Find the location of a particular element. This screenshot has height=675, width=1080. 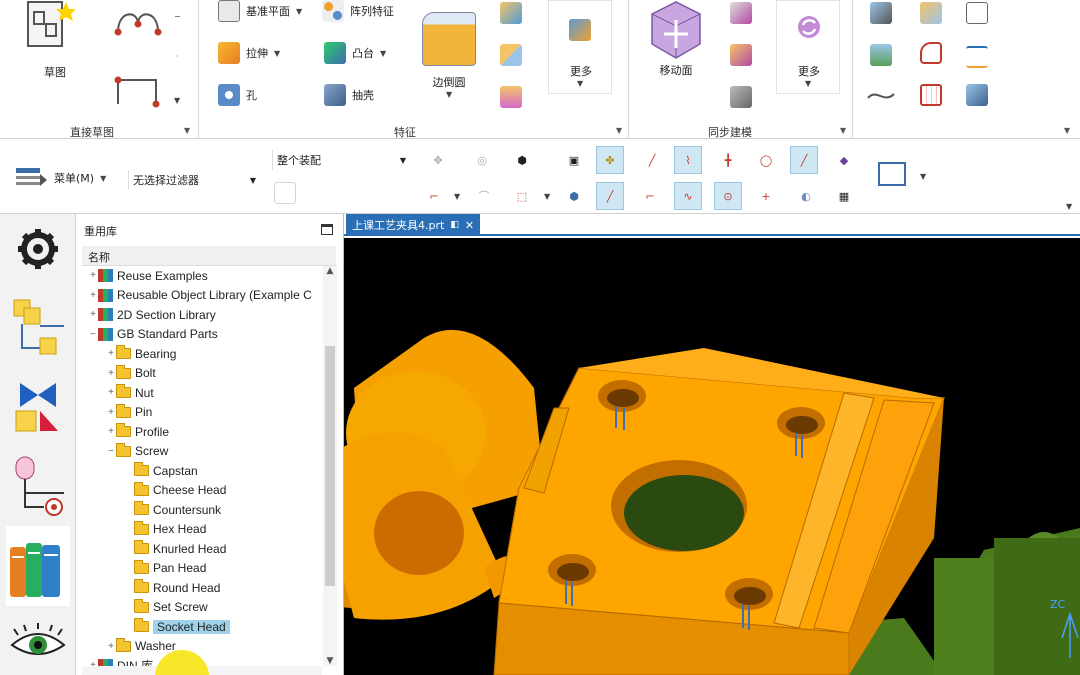

grid-measure-icon is located at coordinates (931, 95).